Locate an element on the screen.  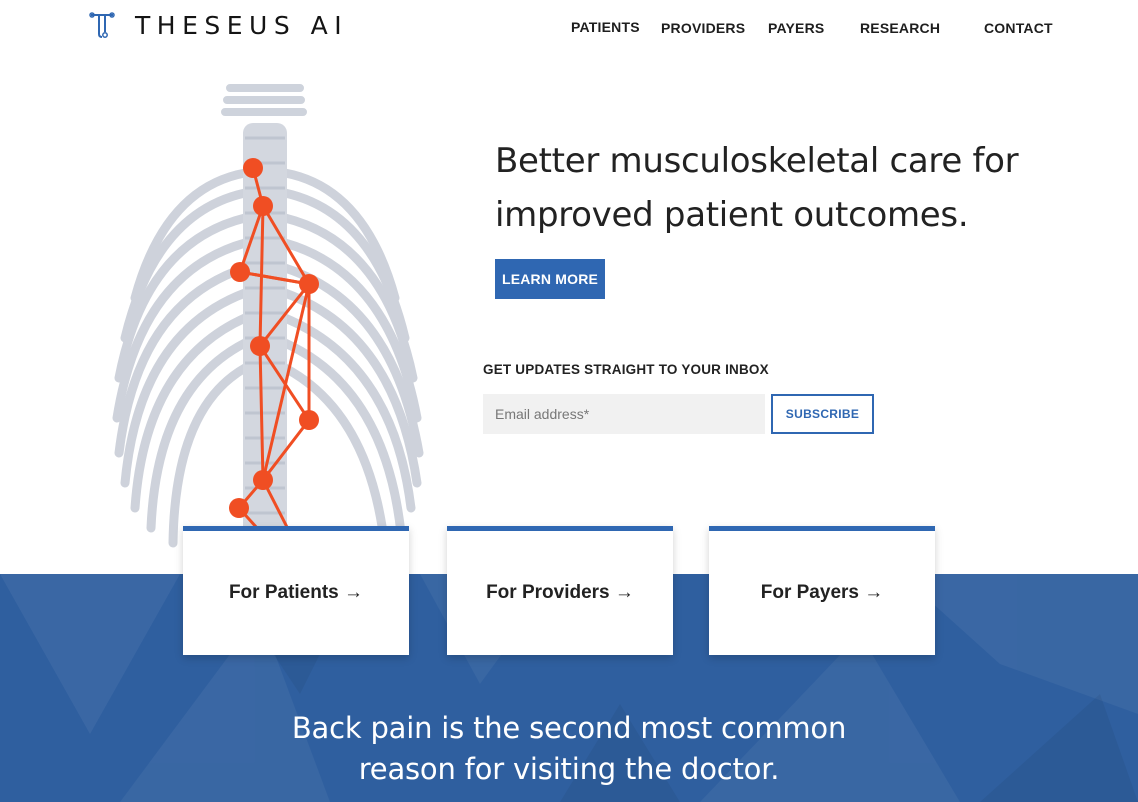
card-for-payers: For Payers → is located at coordinates (822, 590).